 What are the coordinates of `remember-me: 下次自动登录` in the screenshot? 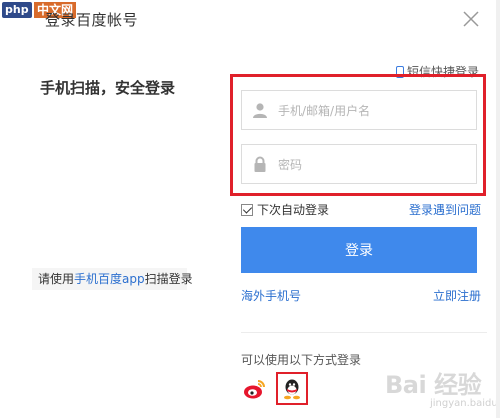 It's located at (285, 209).